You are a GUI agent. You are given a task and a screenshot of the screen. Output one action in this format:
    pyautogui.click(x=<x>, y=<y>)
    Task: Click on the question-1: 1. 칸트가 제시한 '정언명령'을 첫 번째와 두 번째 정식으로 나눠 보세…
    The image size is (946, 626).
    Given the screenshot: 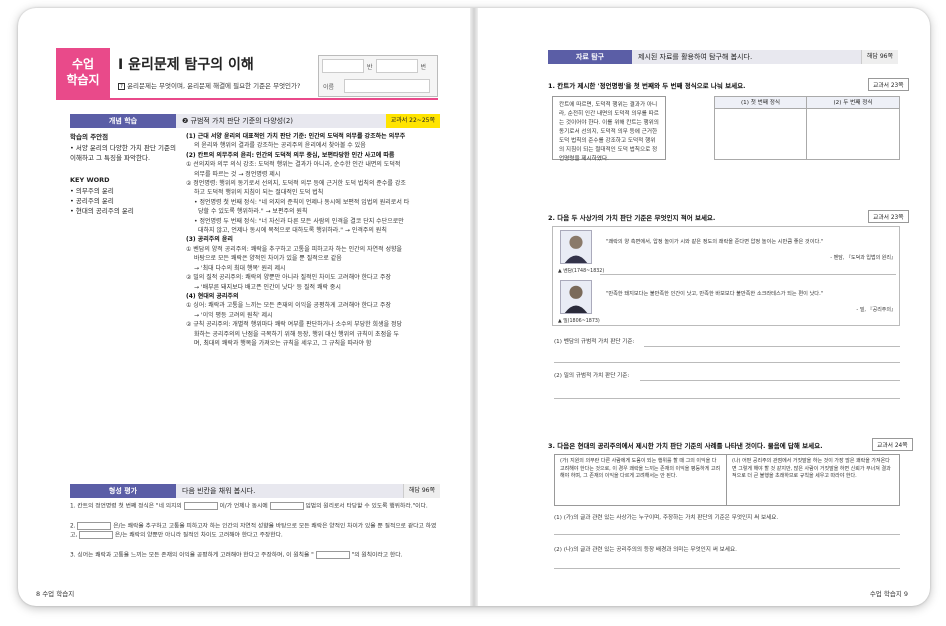 What is the action you would take?
    pyautogui.click(x=647, y=86)
    